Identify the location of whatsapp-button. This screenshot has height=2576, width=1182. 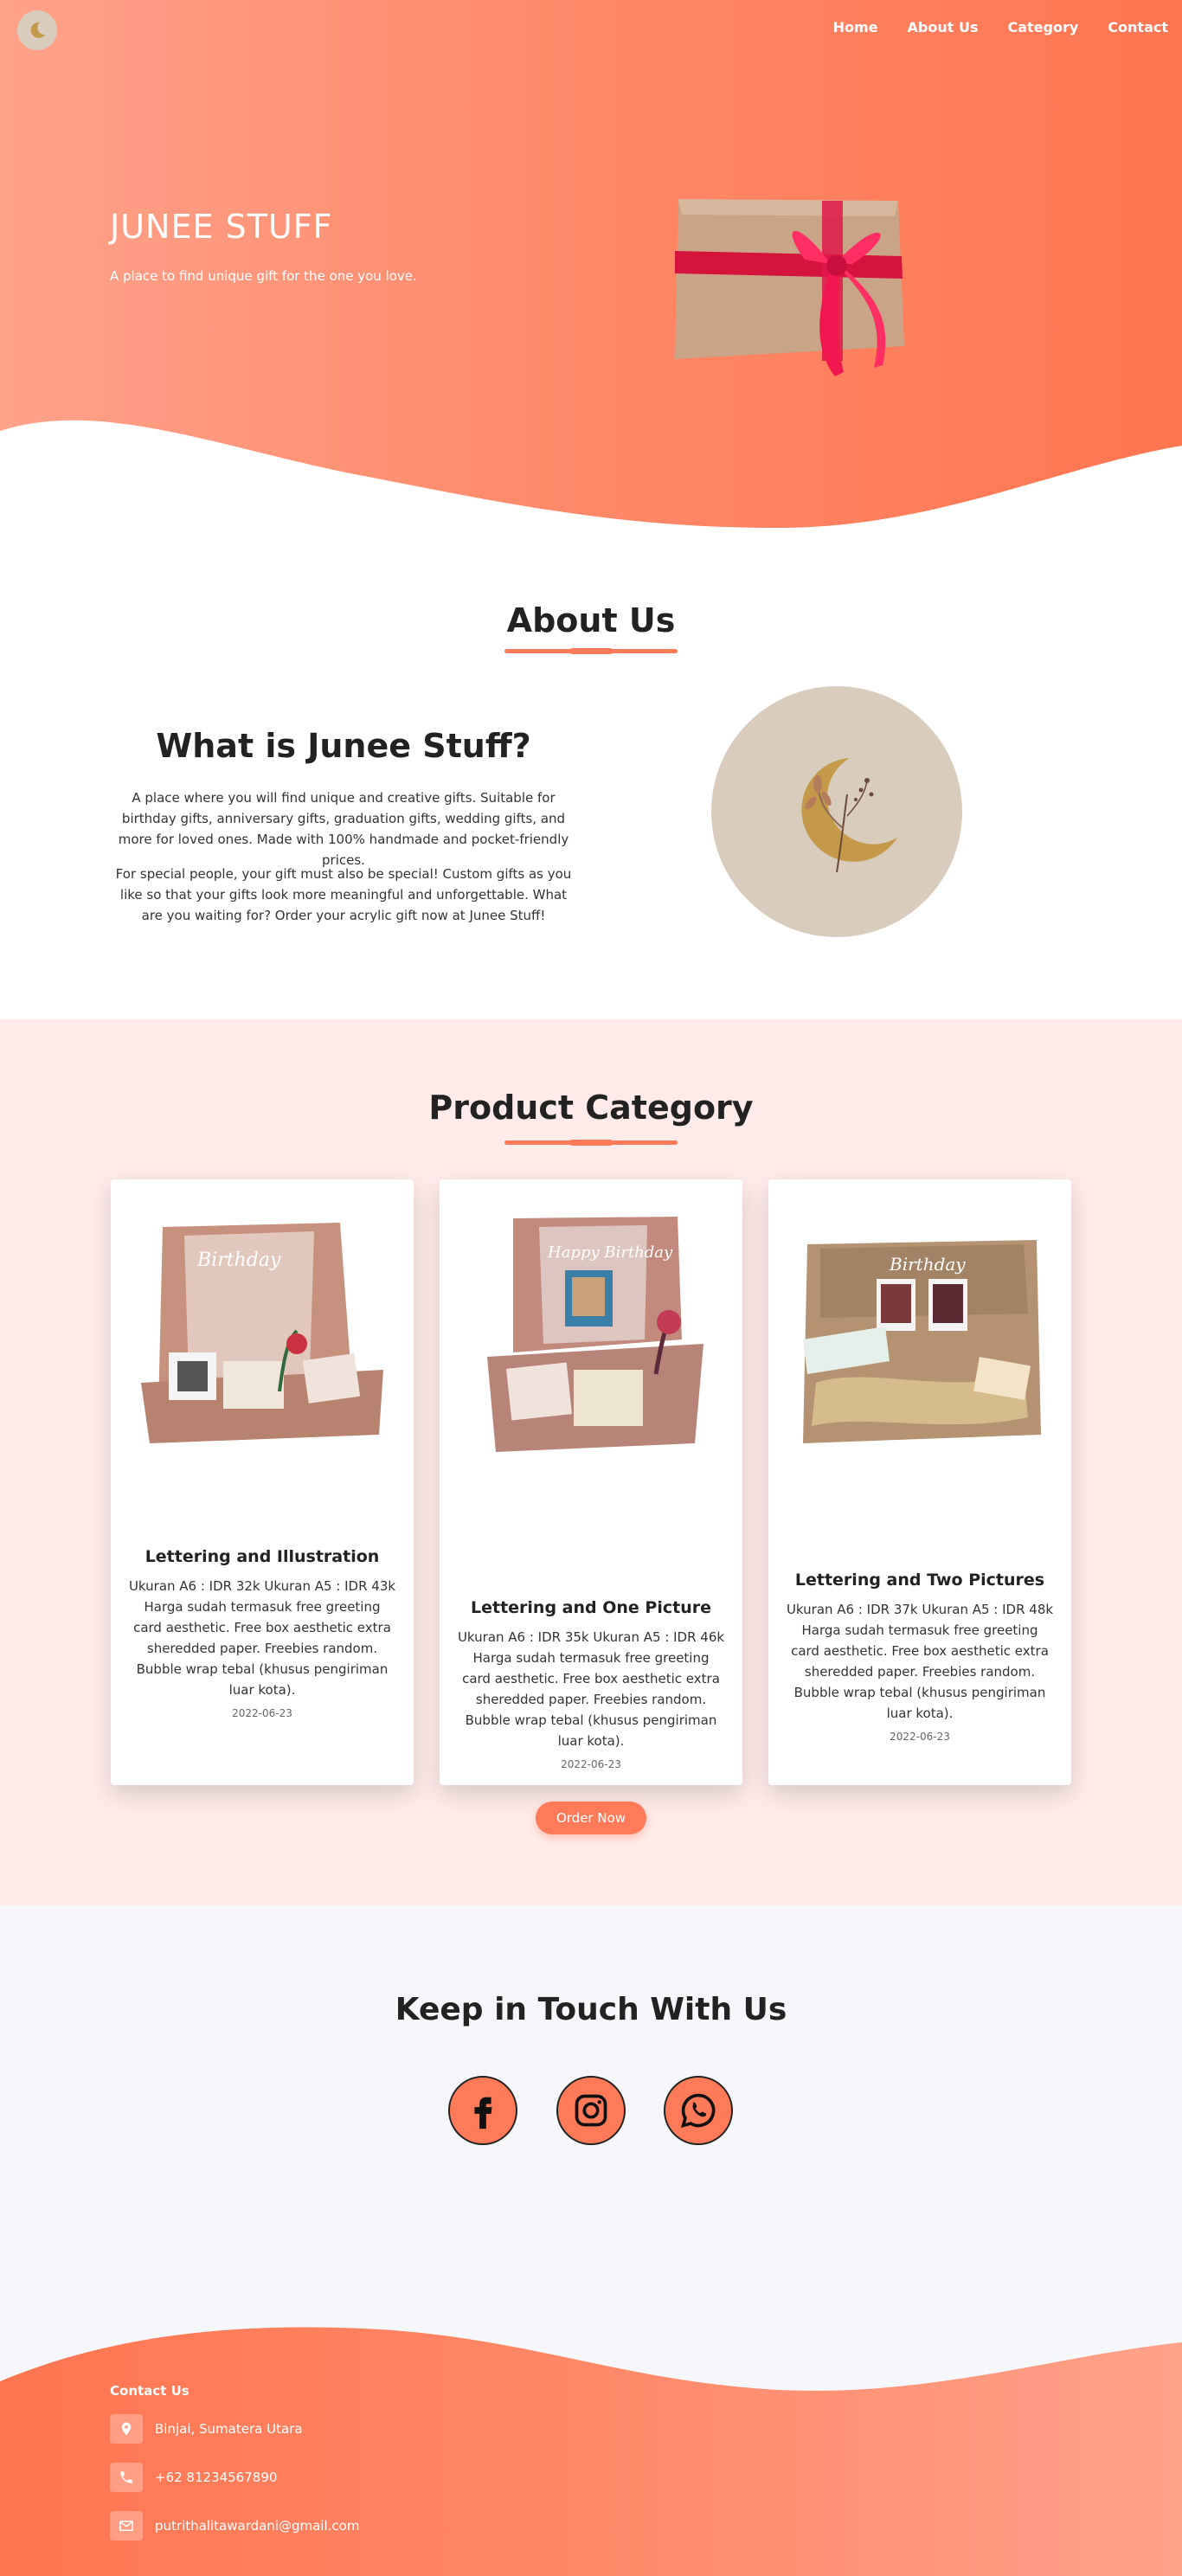
(698, 2111).